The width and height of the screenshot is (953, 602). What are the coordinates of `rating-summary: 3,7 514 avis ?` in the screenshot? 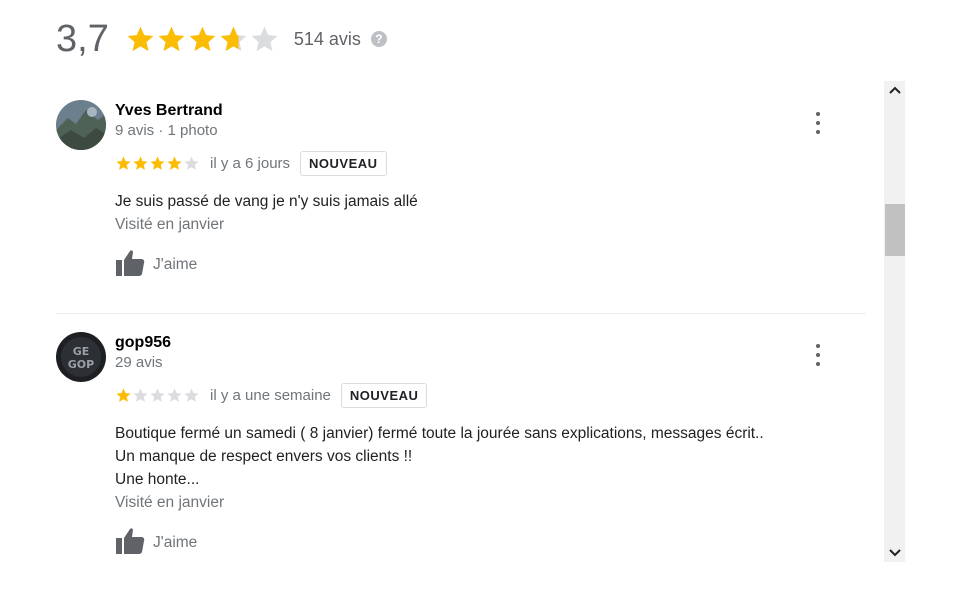 It's located at (221, 39).